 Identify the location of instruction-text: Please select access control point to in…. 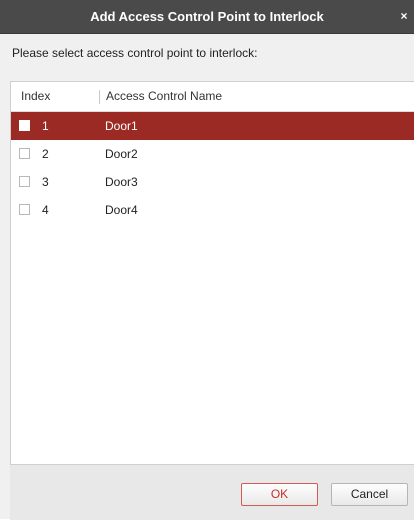
(135, 53).